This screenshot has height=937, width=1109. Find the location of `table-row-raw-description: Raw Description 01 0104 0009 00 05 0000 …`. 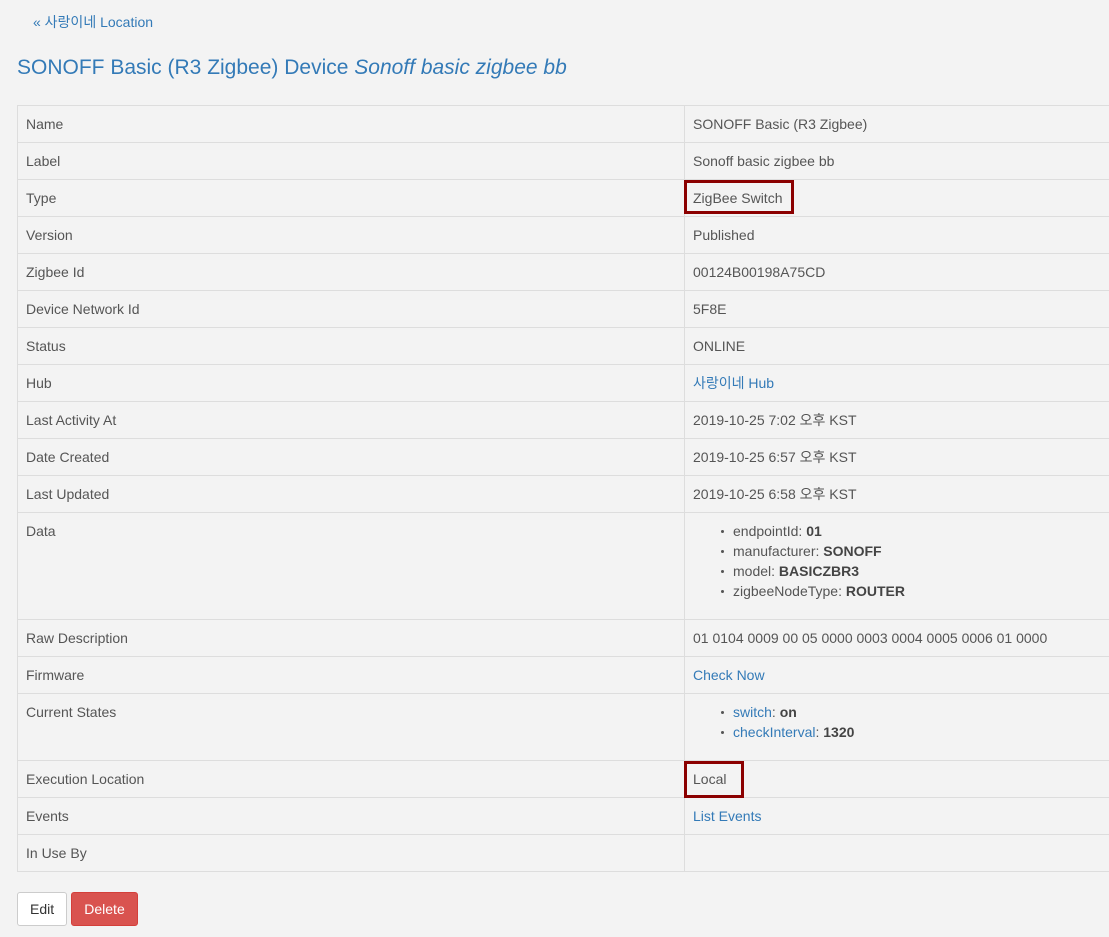

table-row-raw-description: Raw Description 01 0104 0009 00 05 0000 … is located at coordinates (563, 638).